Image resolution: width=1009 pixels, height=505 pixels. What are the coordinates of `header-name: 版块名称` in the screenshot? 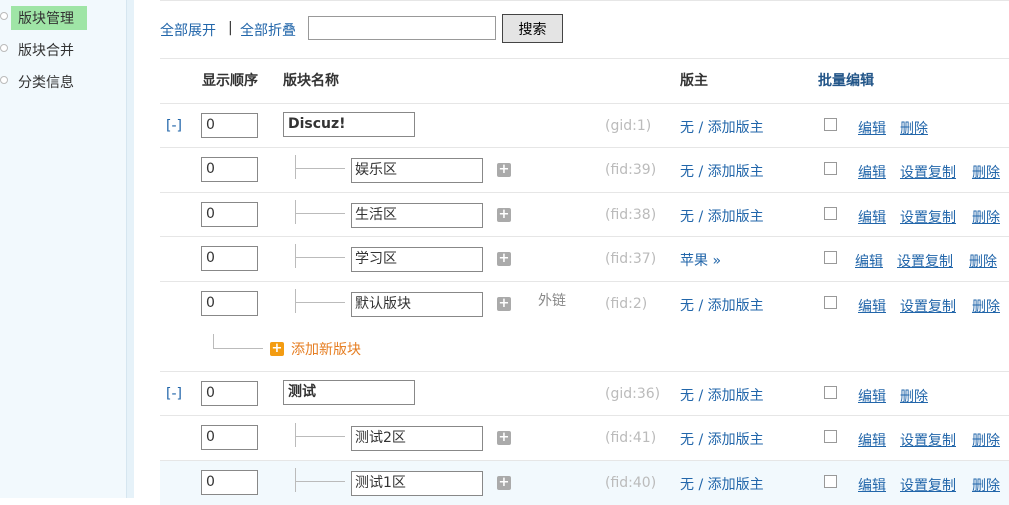 It's located at (311, 81).